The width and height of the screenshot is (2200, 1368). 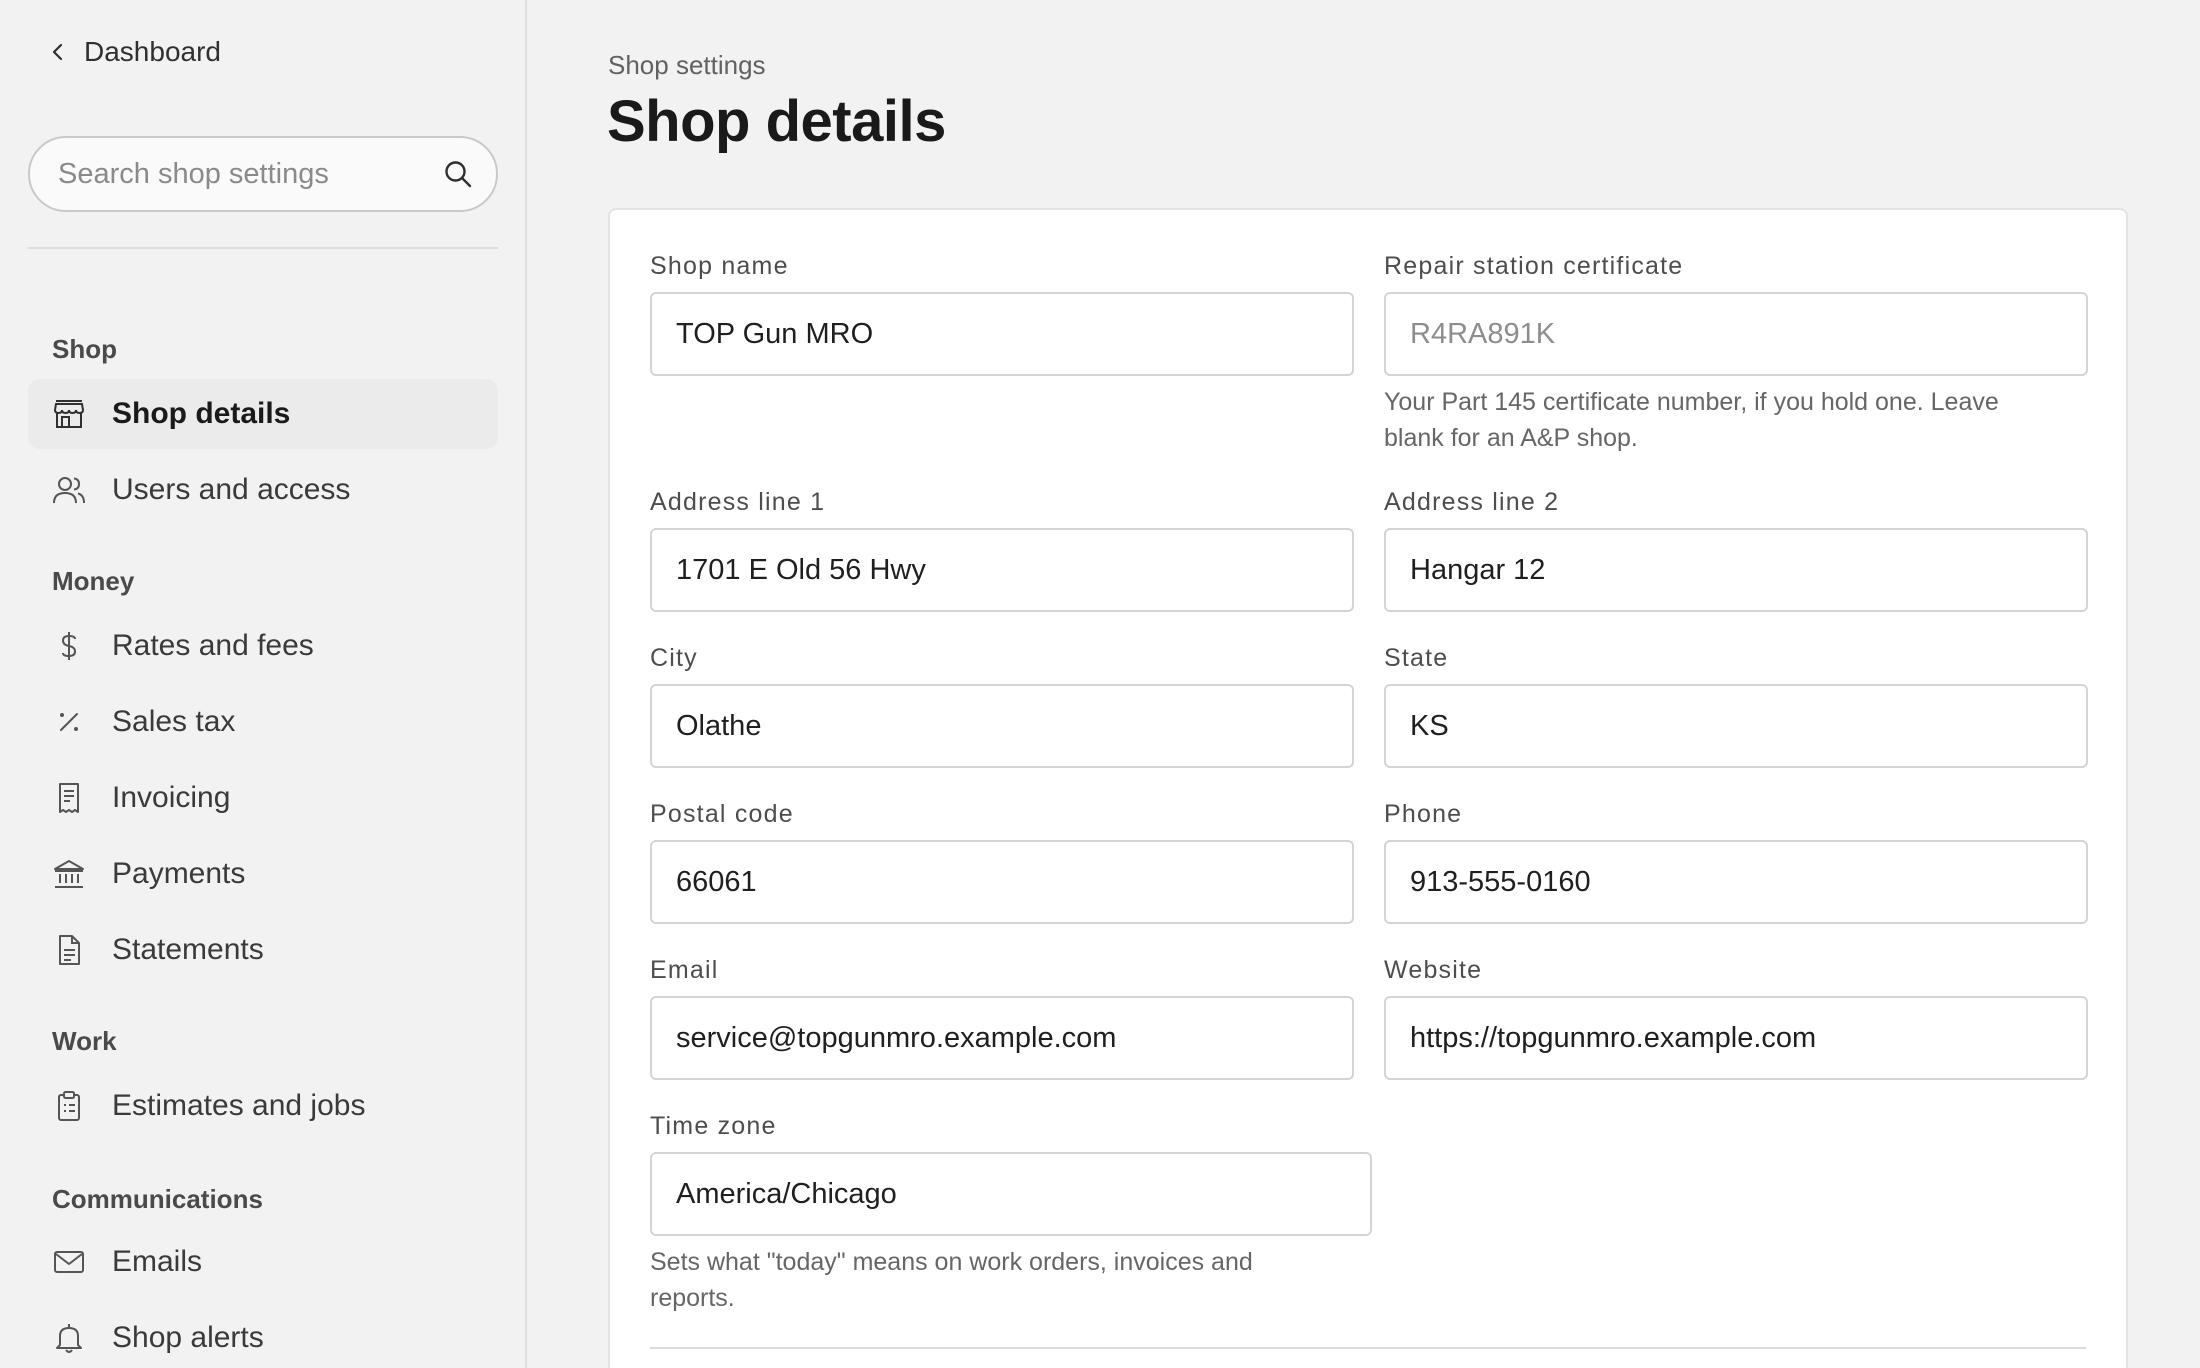 What do you see at coordinates (57, 52) in the screenshot?
I see `chevron-left-icon` at bounding box center [57, 52].